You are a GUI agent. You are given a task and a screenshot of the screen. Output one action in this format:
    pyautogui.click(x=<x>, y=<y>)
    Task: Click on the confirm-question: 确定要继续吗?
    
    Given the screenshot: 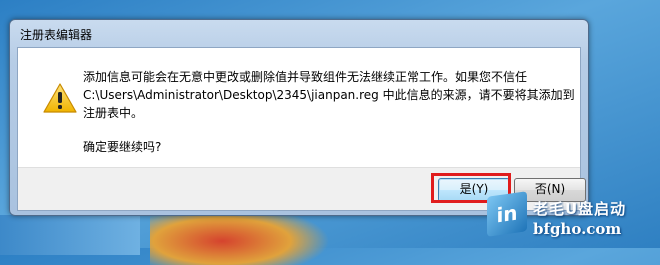 What is the action you would take?
    pyautogui.click(x=122, y=147)
    